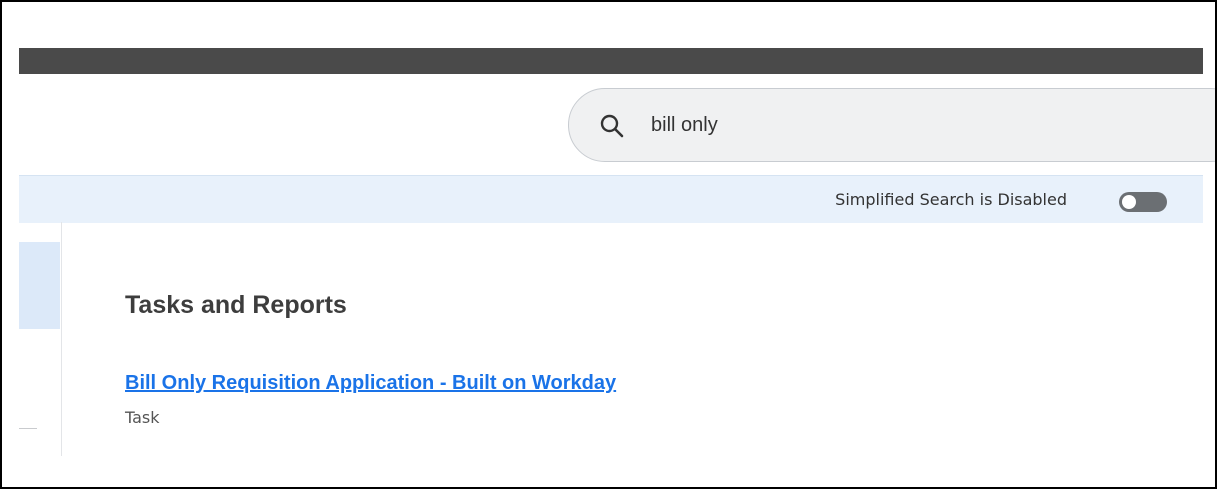  Describe the element at coordinates (1129, 202) in the screenshot. I see `toggle-knob` at that location.